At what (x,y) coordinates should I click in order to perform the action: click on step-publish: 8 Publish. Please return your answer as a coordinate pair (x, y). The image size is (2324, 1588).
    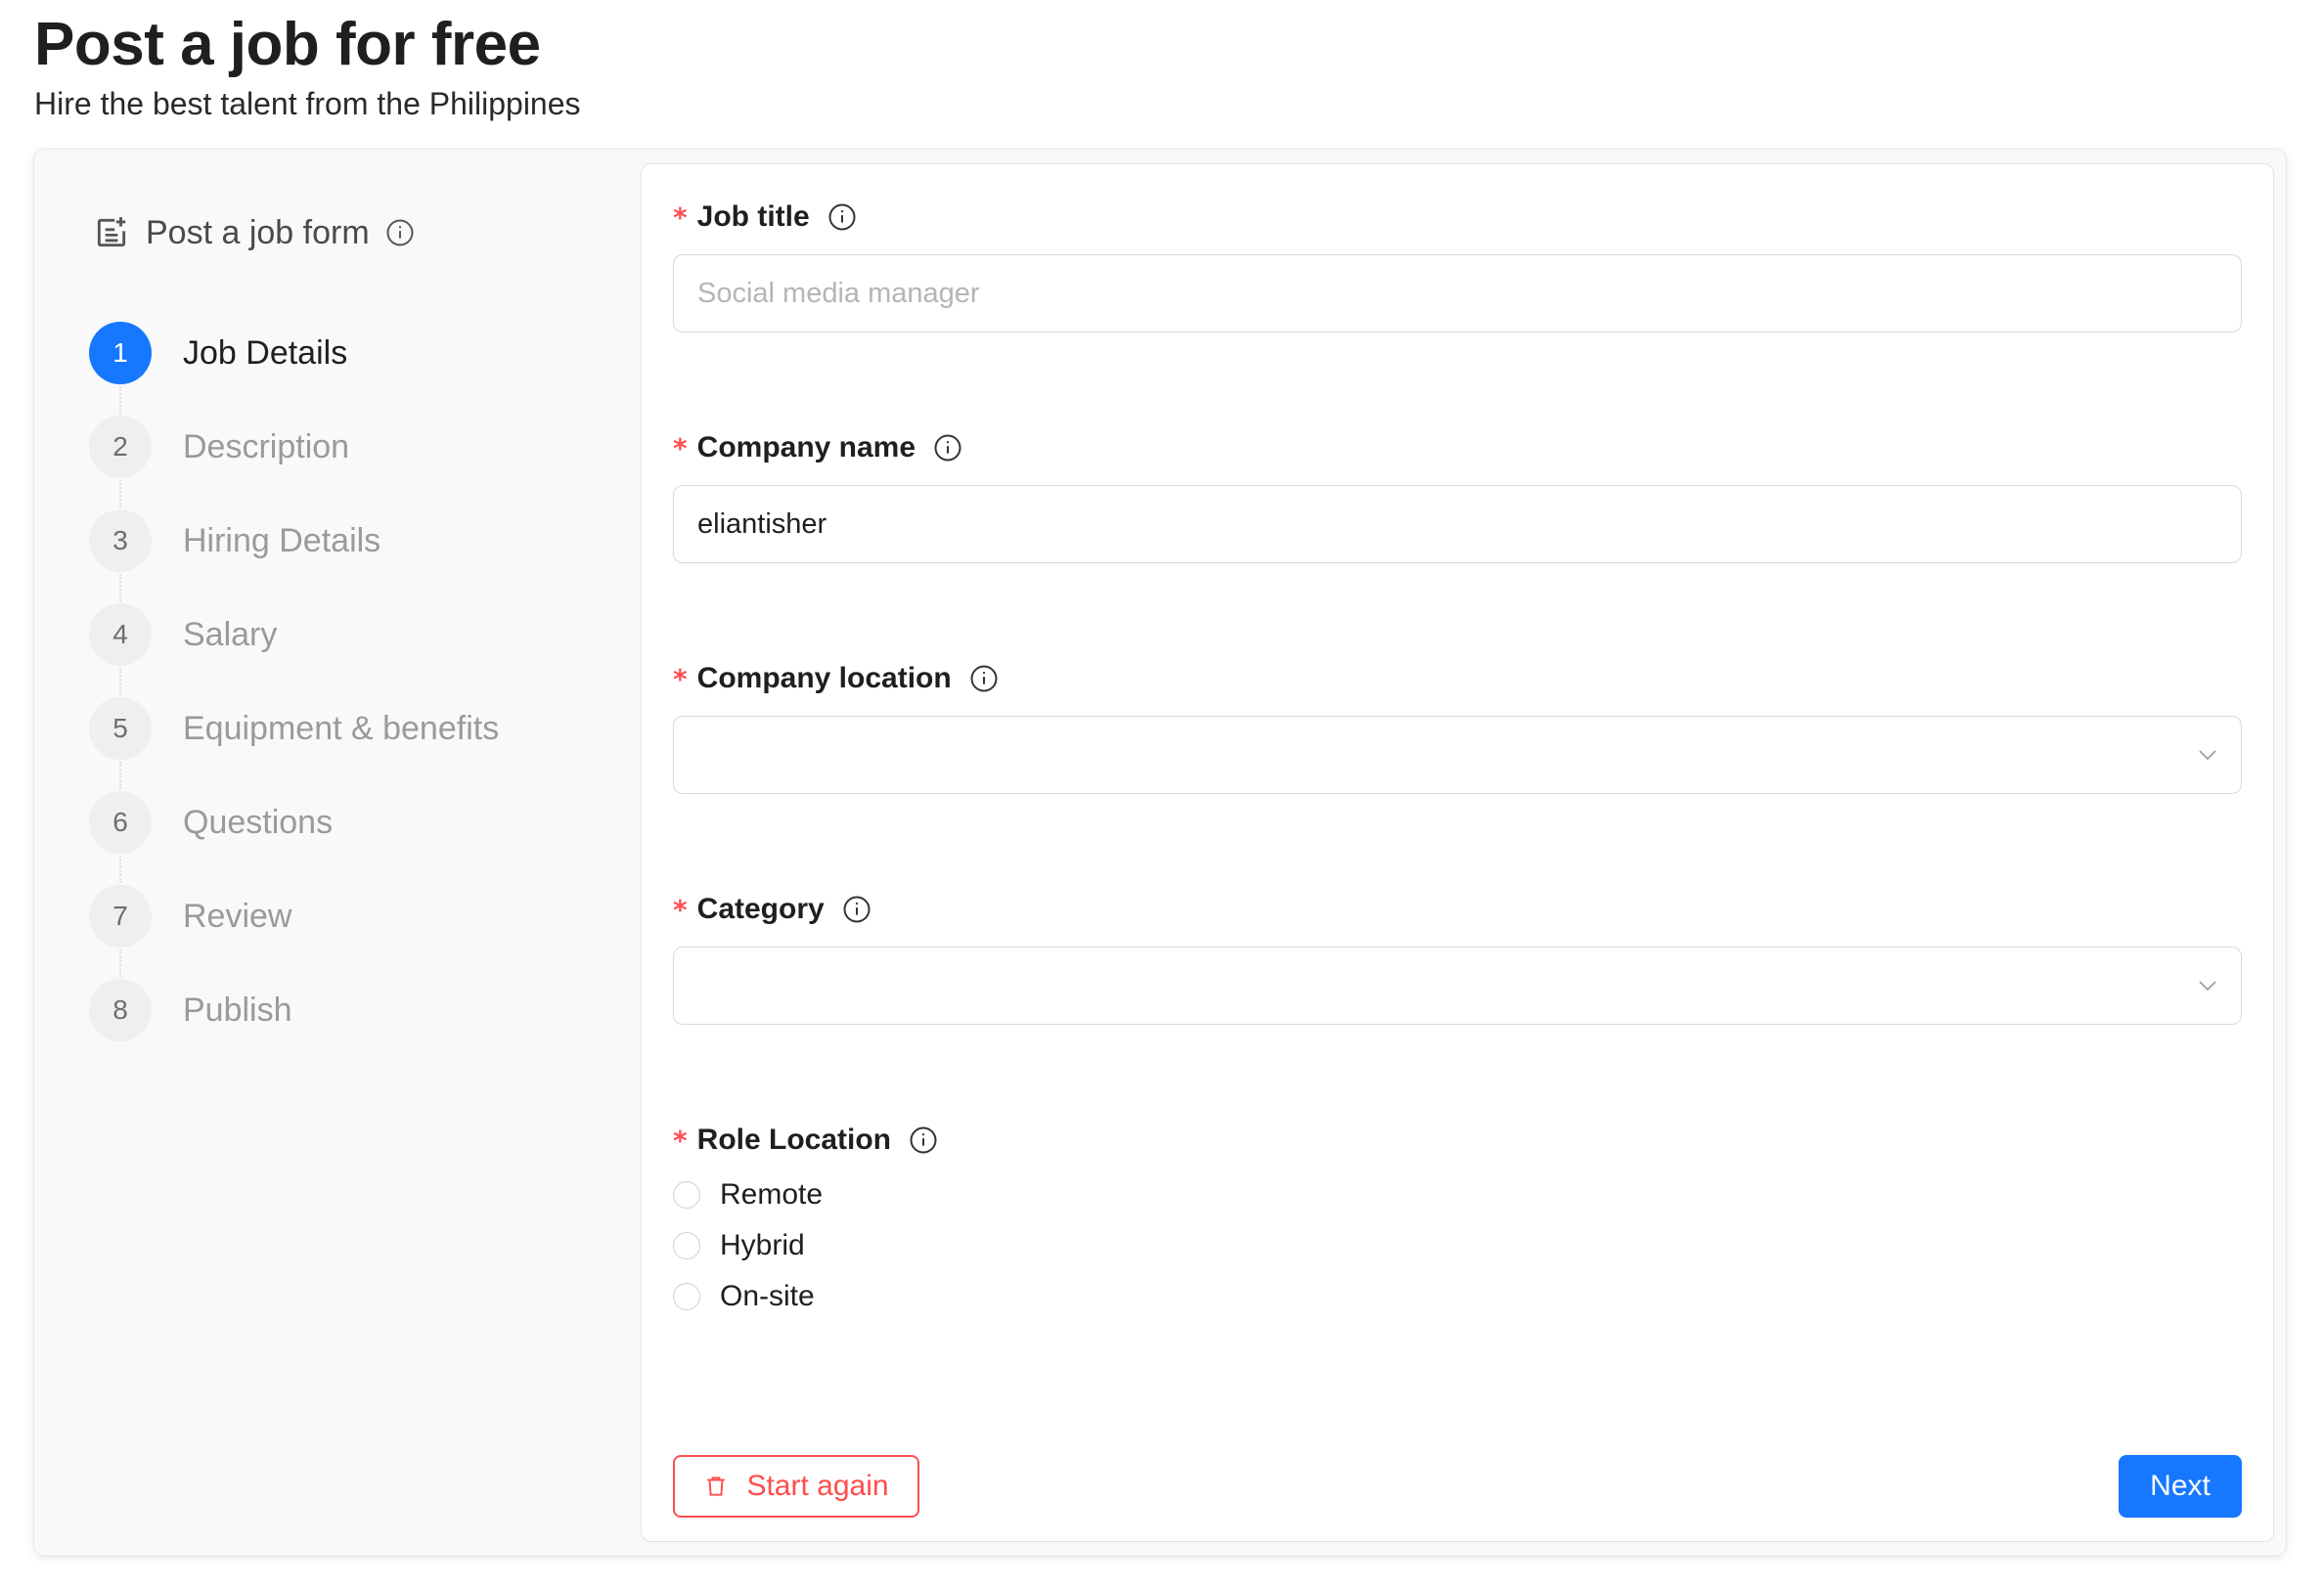
    Looking at the image, I should click on (294, 1010).